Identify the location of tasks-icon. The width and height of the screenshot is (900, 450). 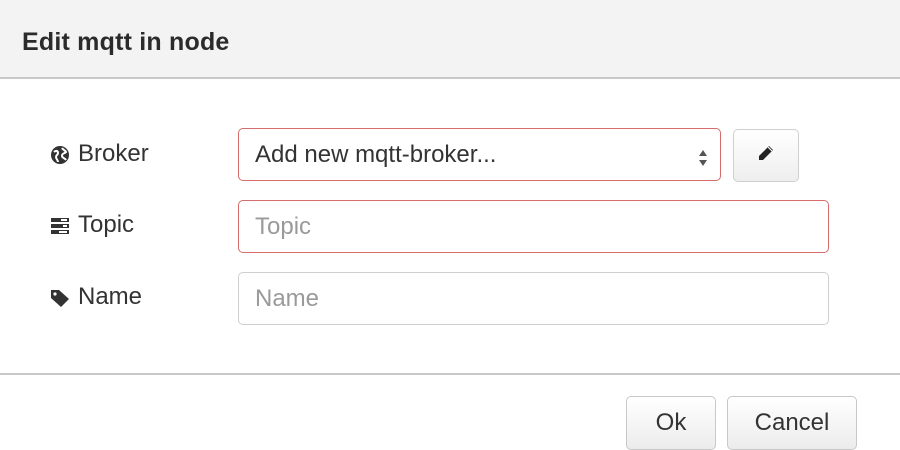
(60, 225).